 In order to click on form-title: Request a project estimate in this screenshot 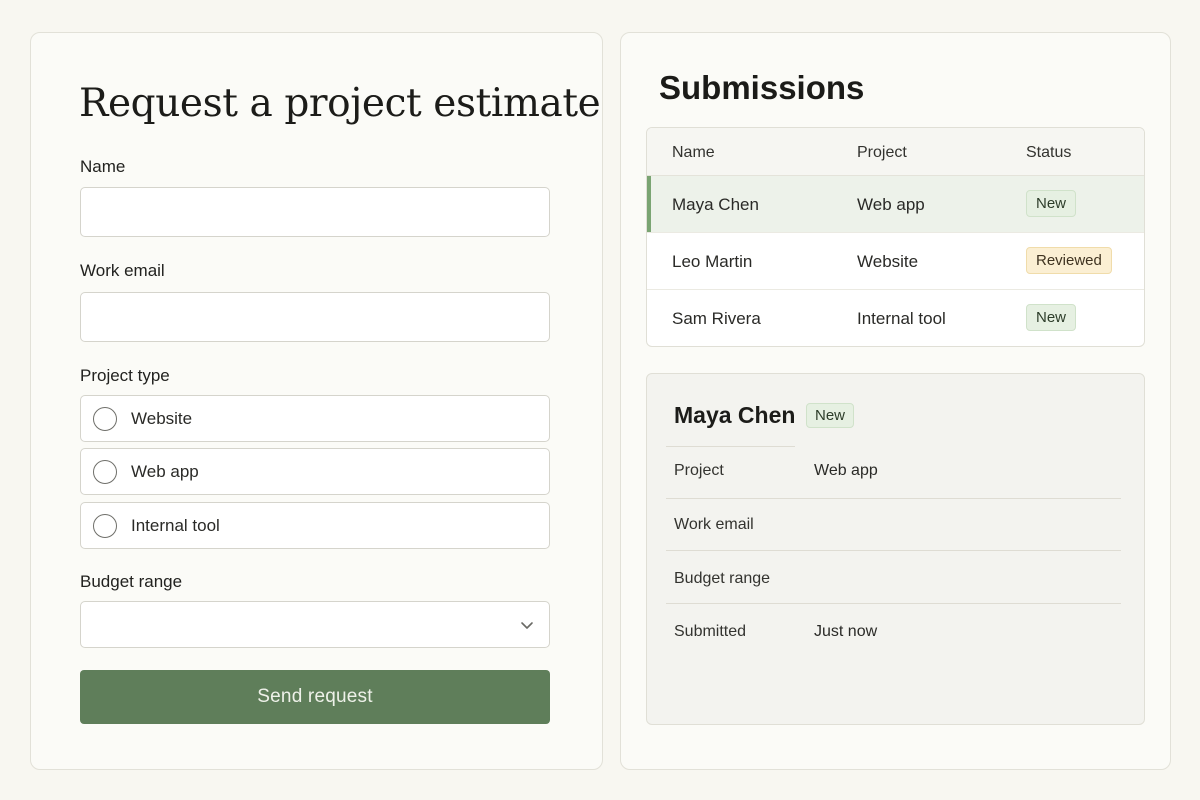, I will do `click(340, 103)`.